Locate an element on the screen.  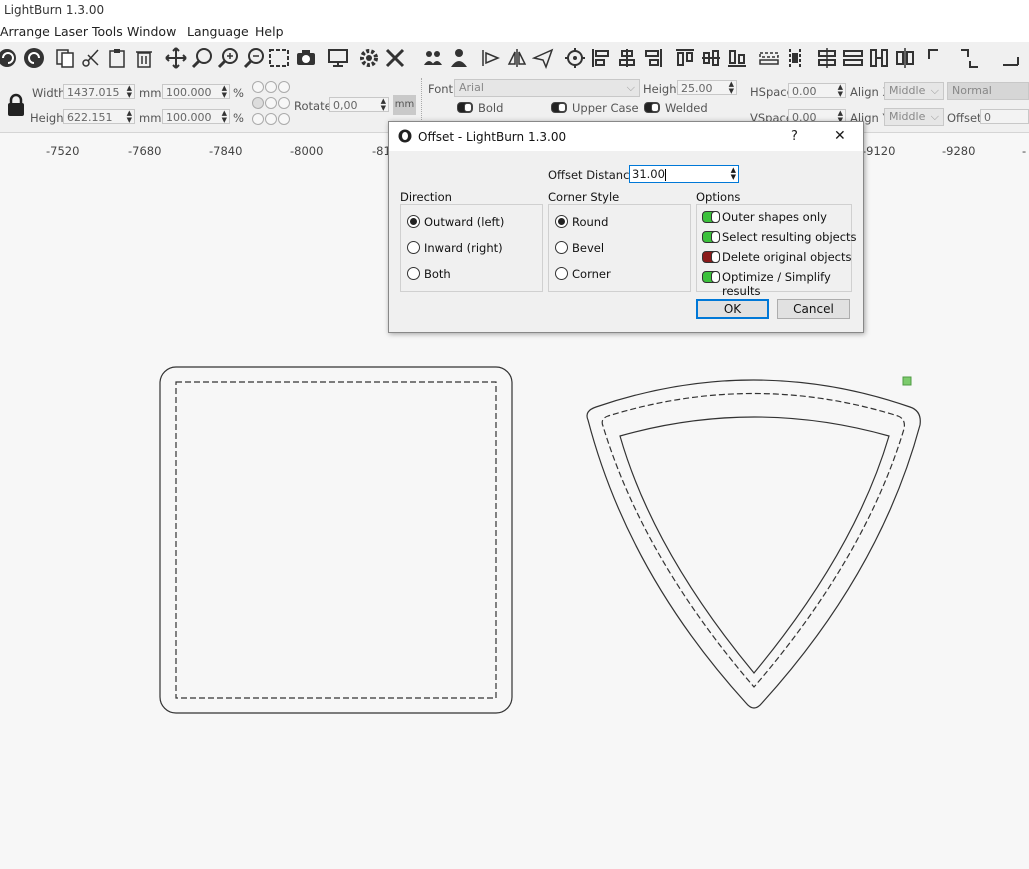
scale-height-input: 100.000 ▲ ▼ is located at coordinates (196, 116).